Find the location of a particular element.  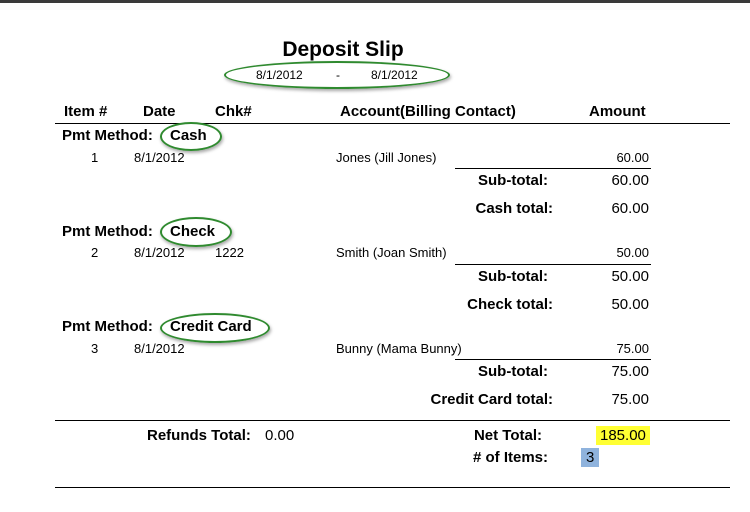

credit-card-total-label: Credit Card total: is located at coordinates (491, 399).